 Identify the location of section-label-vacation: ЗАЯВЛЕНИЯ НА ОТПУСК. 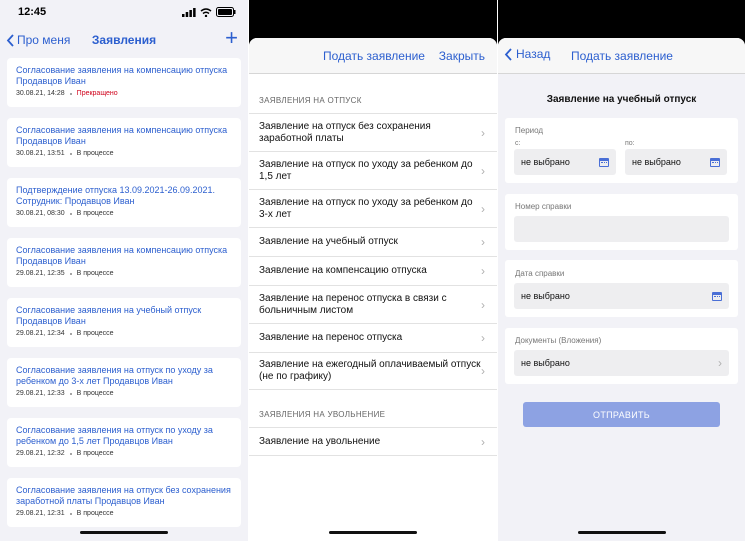
(310, 100).